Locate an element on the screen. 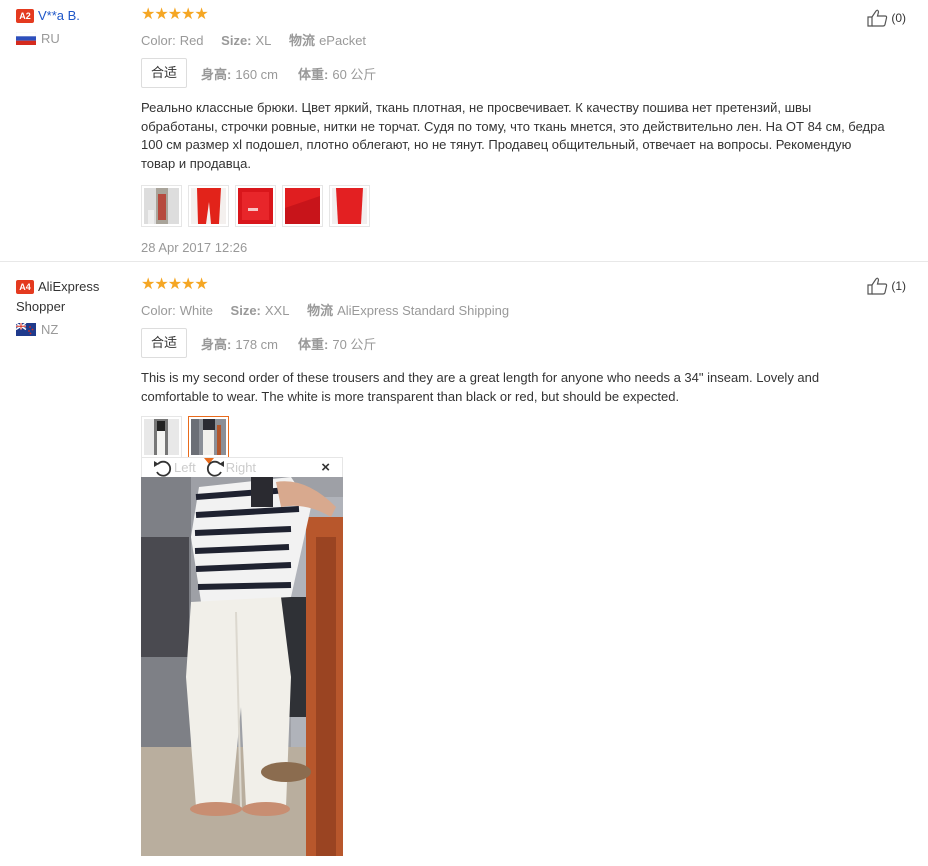 The height and width of the screenshot is (866, 928). reviewer-name: V**a B. is located at coordinates (59, 15).